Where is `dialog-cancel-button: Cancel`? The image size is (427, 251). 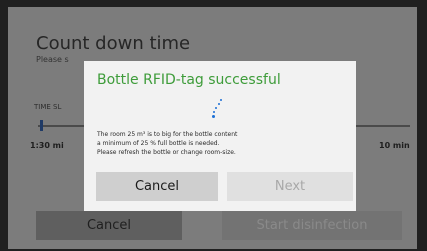 dialog-cancel-button: Cancel is located at coordinates (157, 186).